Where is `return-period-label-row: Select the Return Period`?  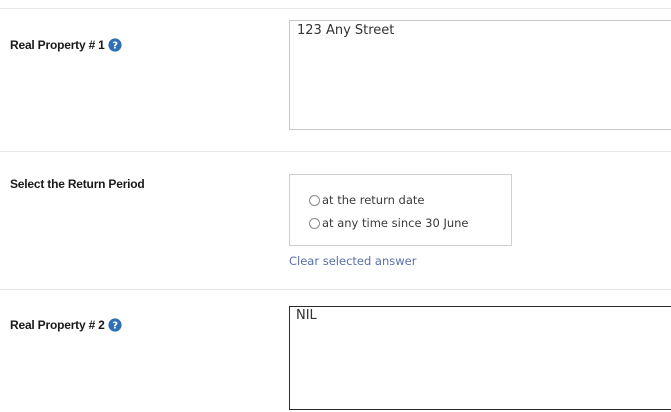
return-period-label-row: Select the Return Period is located at coordinates (77, 184).